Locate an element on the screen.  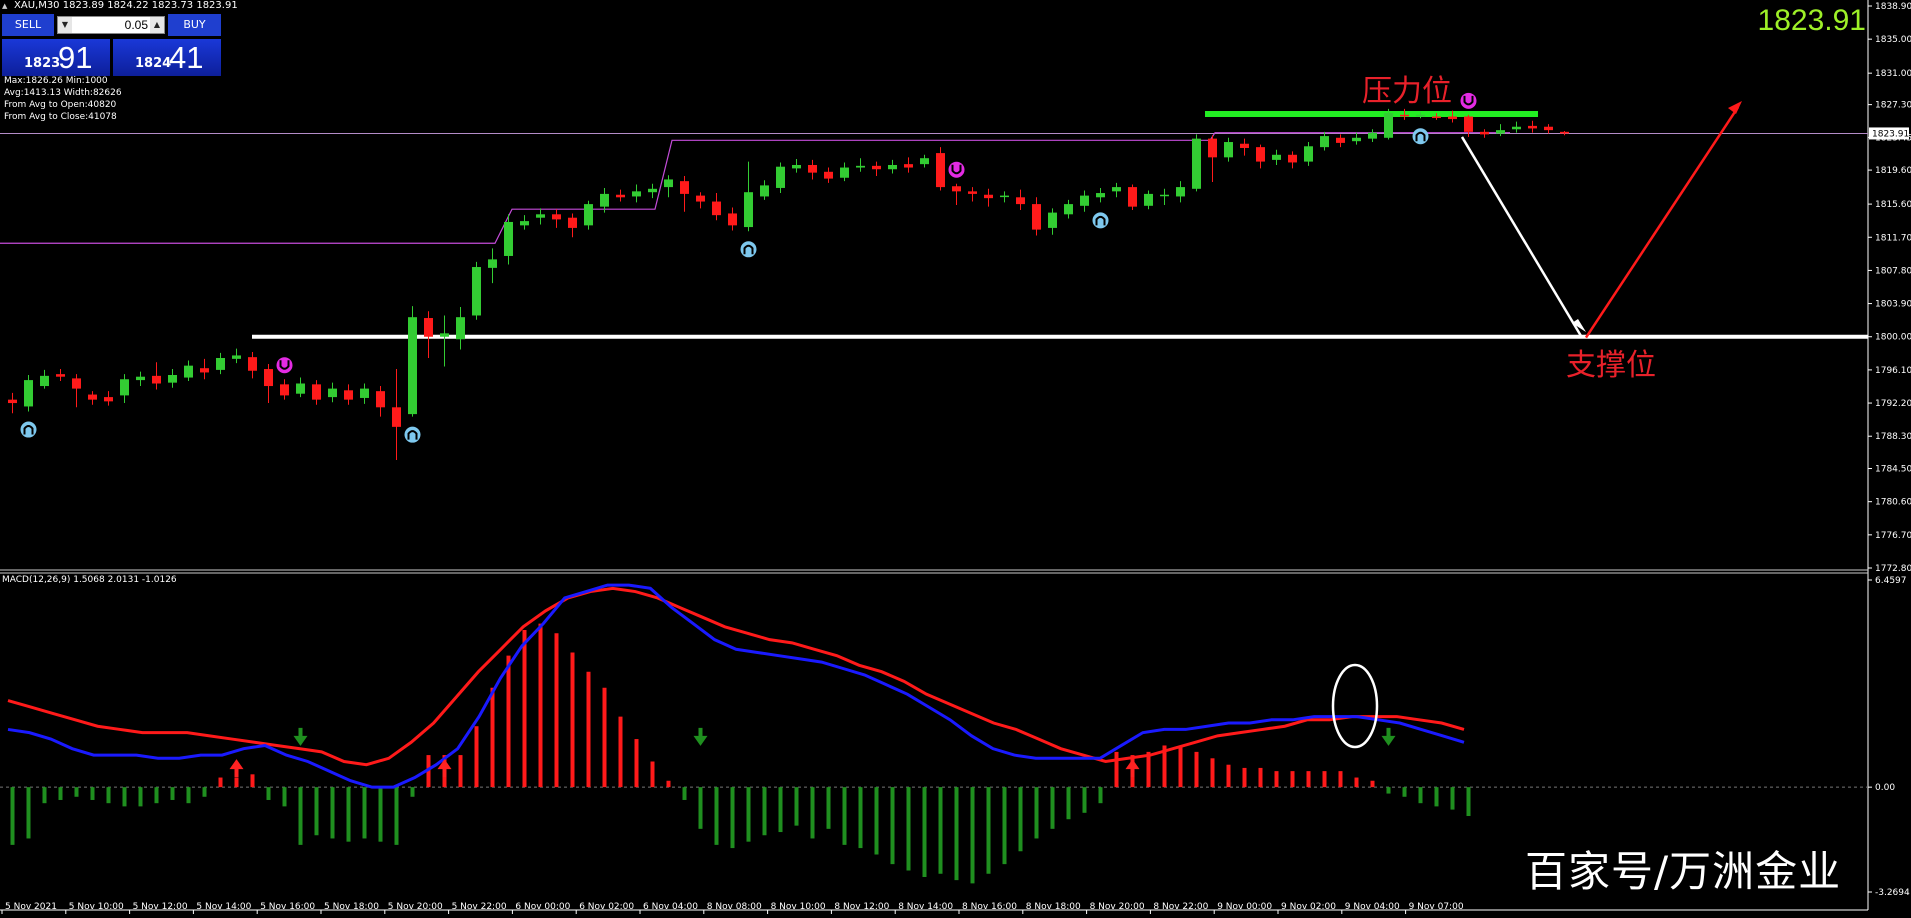
sell-price-pips: 91 is located at coordinates (75, 57).